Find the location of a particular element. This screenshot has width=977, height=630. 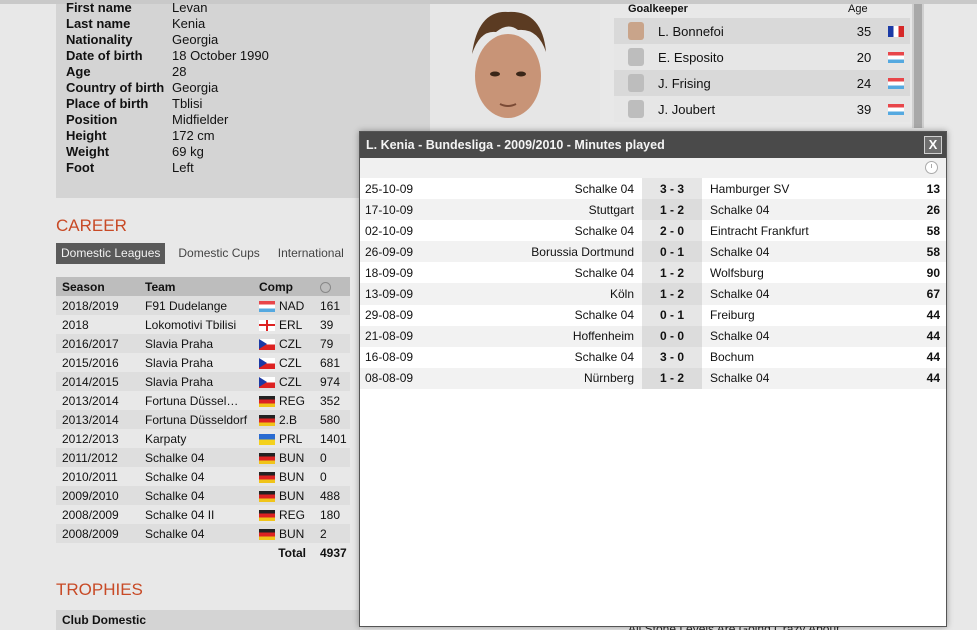

goalkeeper-age: 20 is located at coordinates (864, 57).